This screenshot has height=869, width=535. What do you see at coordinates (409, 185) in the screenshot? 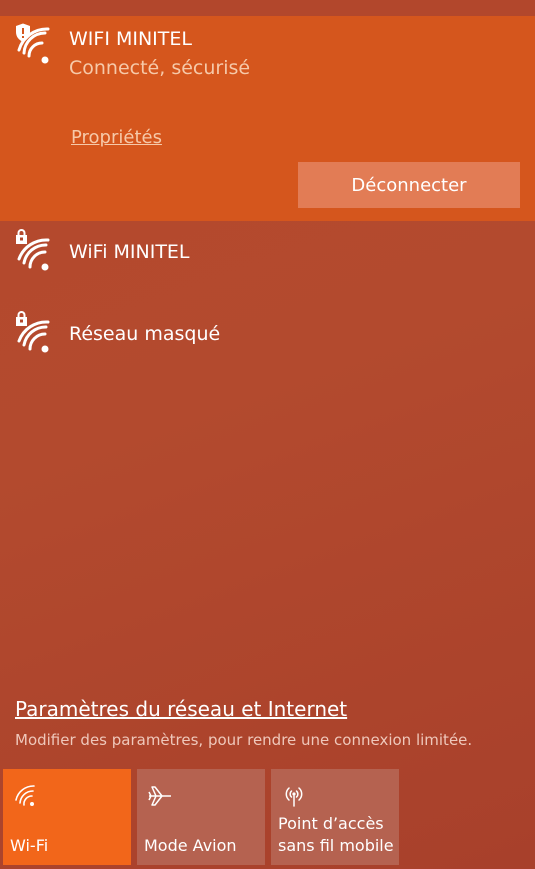
I see `disconnect-button: Déconnecter` at bounding box center [409, 185].